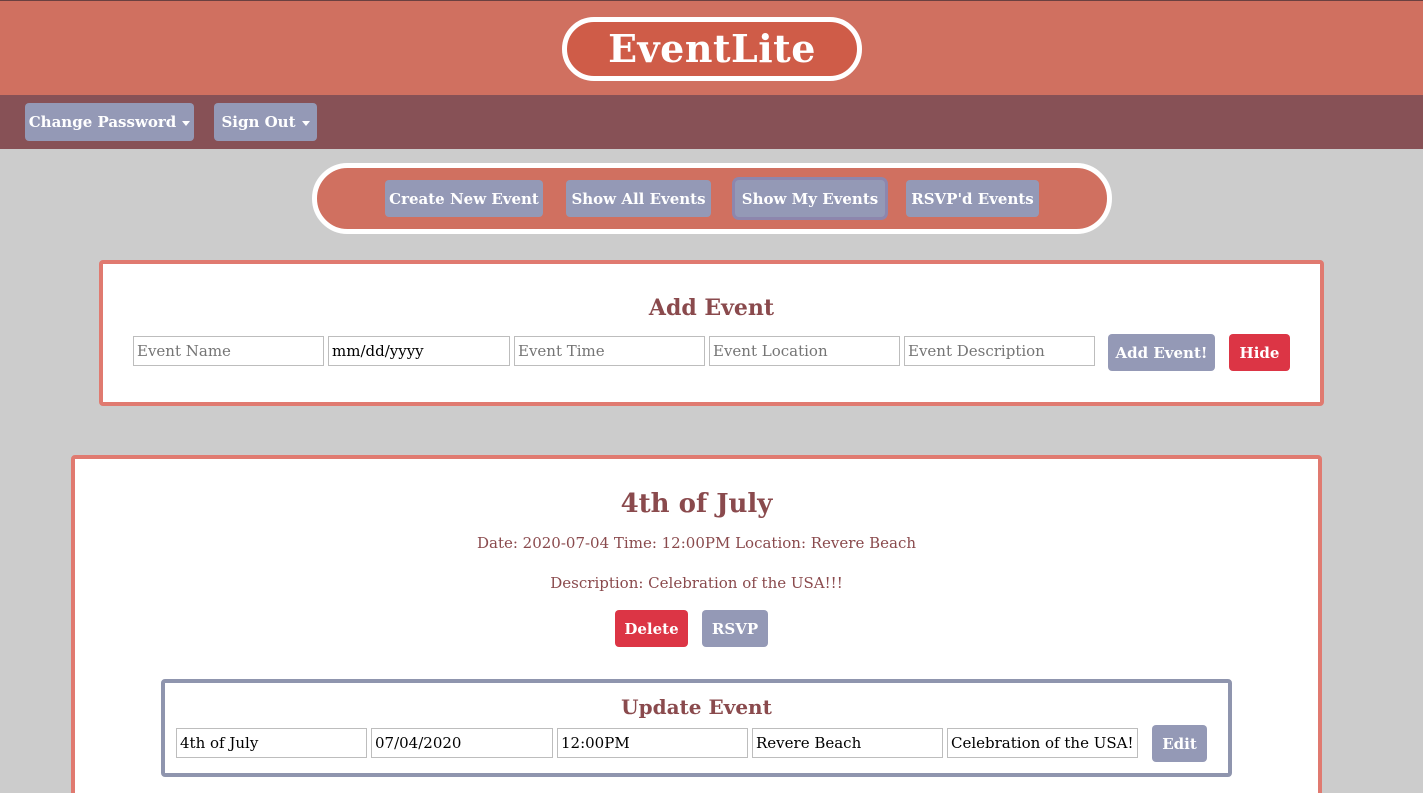 The image size is (1423, 793). I want to click on sign-out-dropdown: Sign Out, so click(265, 122).